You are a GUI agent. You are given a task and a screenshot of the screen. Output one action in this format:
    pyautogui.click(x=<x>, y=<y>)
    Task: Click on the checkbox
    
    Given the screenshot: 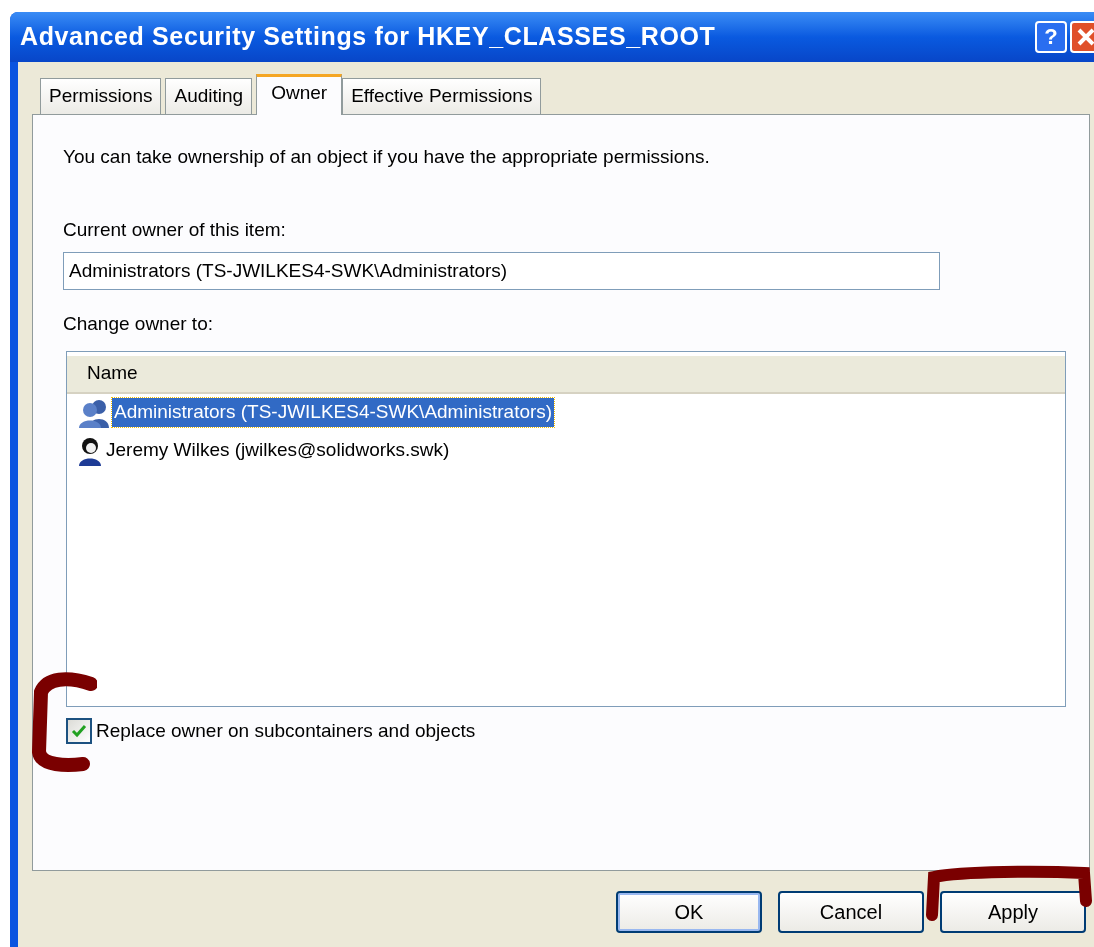 What is the action you would take?
    pyautogui.click(x=79, y=730)
    